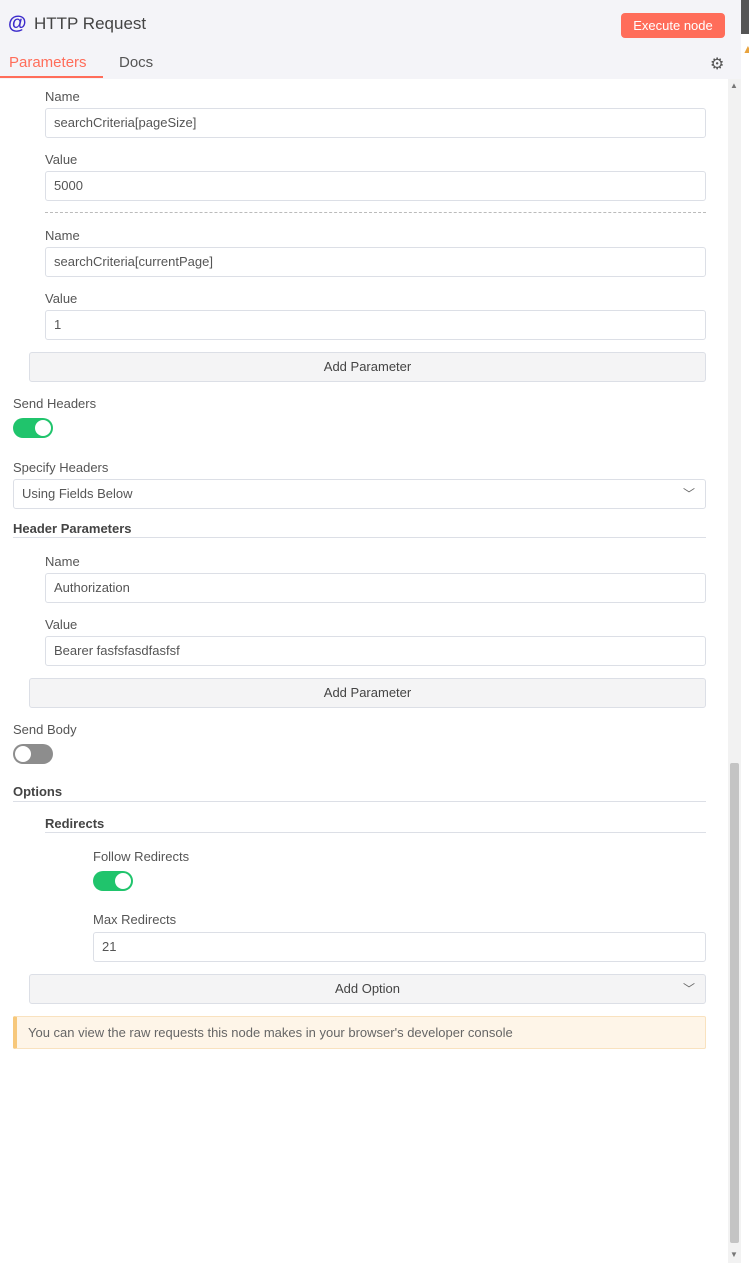 The height and width of the screenshot is (1263, 749). Describe the element at coordinates (367, 367) in the screenshot. I see `add-query-parameter-button: Add Parameter` at that location.